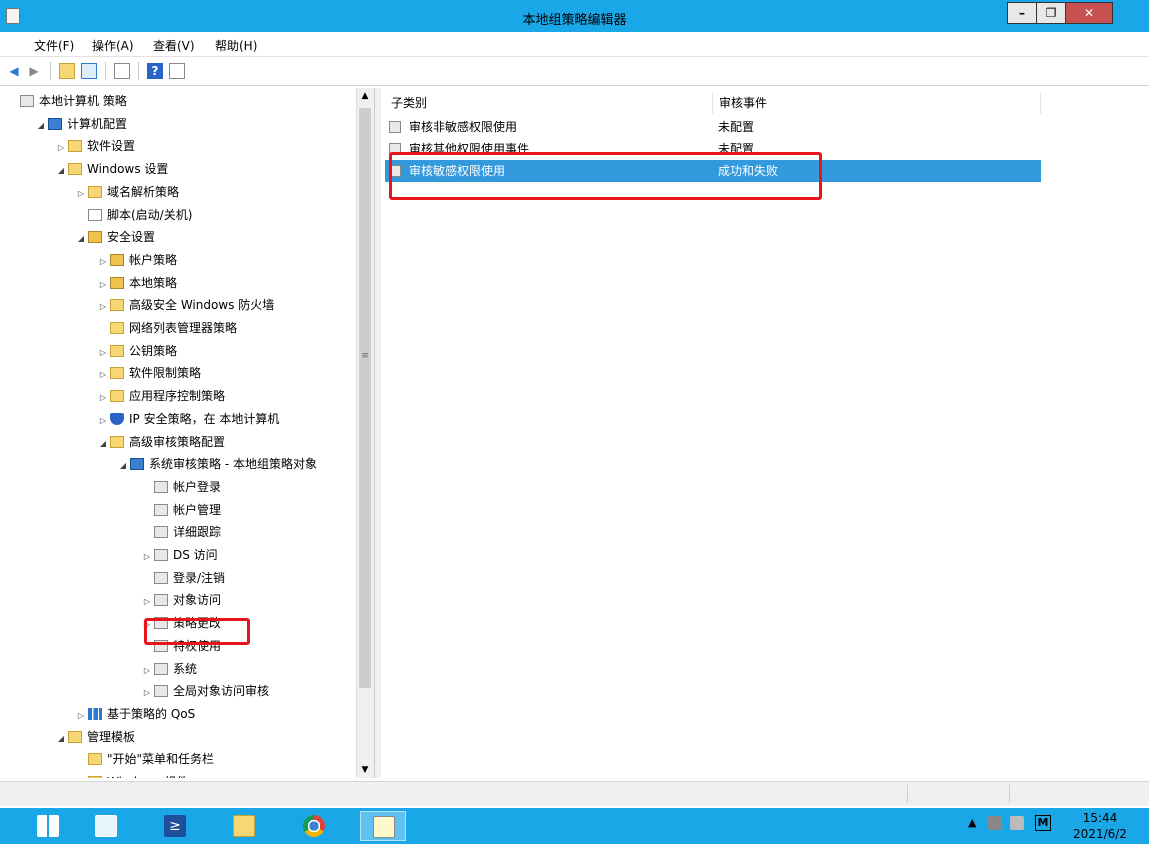 This screenshot has width=1149, height=844. Describe the element at coordinates (1017, 823) in the screenshot. I see `speaker-icon` at that location.